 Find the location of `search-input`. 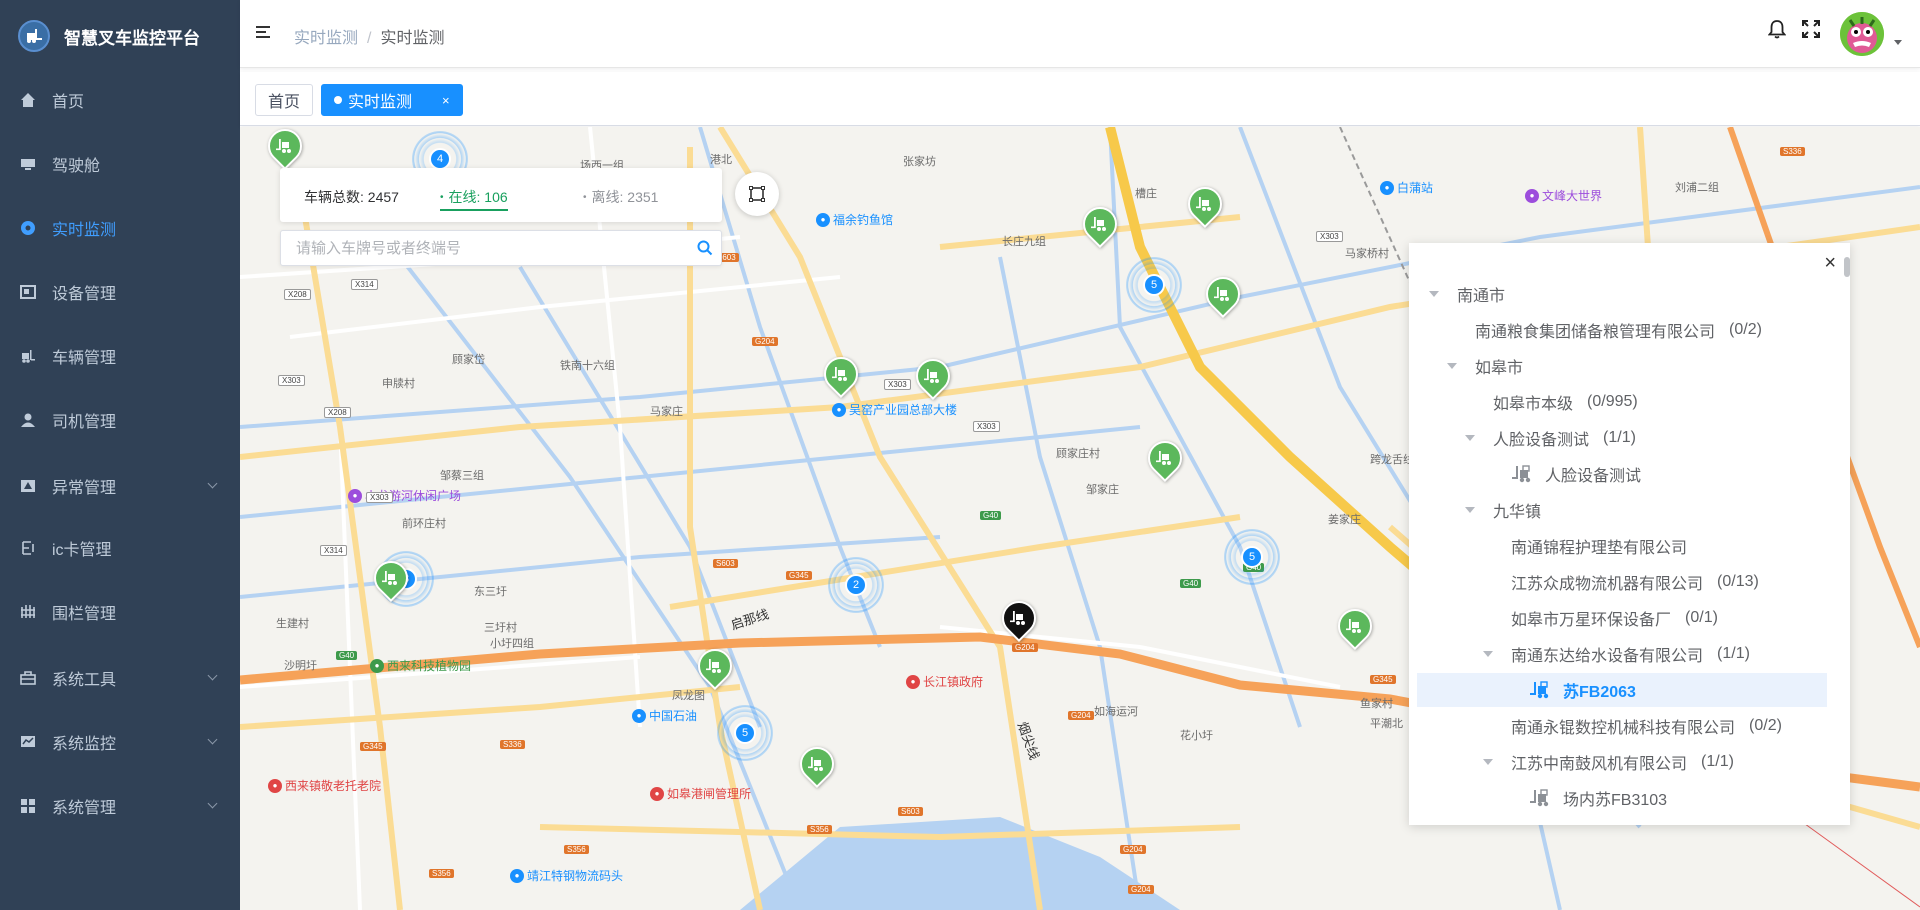

search-input is located at coordinates (481, 248).